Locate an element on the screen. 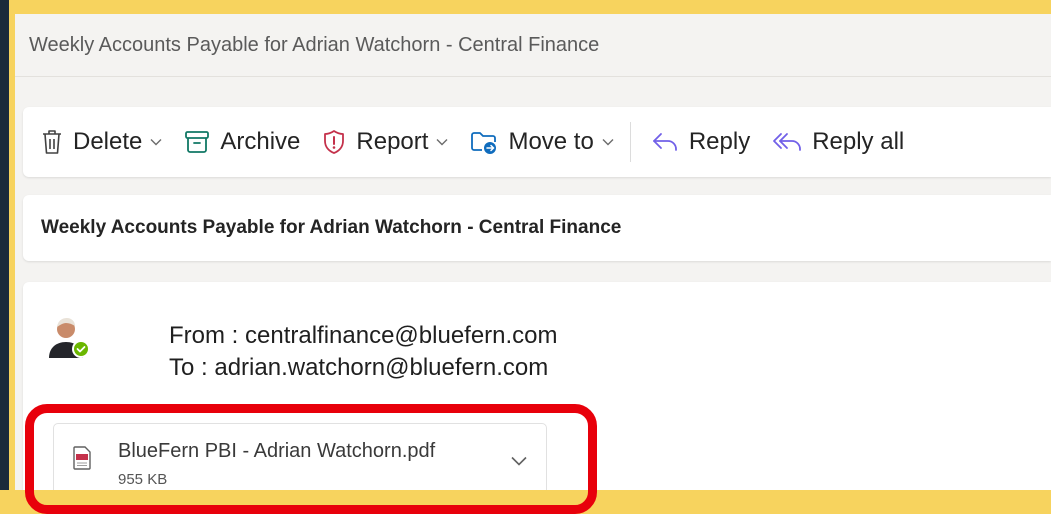 The width and height of the screenshot is (1051, 514). background-edge is located at coordinates (4, 245).